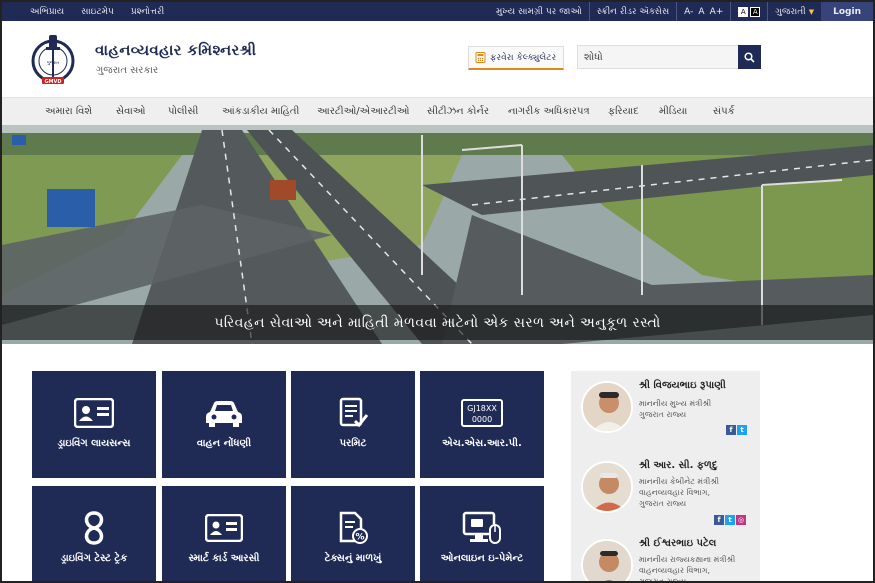  Describe the element at coordinates (539, 11) in the screenshot. I see `skip-to-content-link: મુખ્ય સામગ્રી પર જાઓ` at that location.